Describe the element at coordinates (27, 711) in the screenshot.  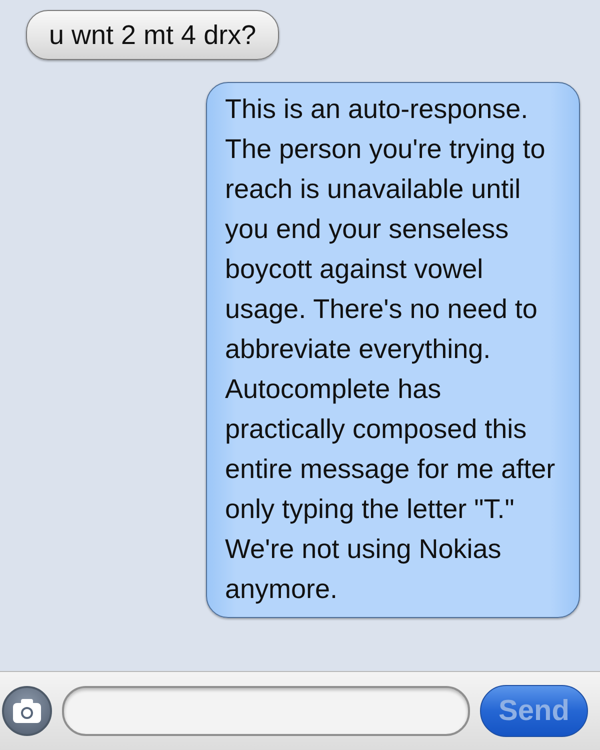
I see `camera-icon` at that location.